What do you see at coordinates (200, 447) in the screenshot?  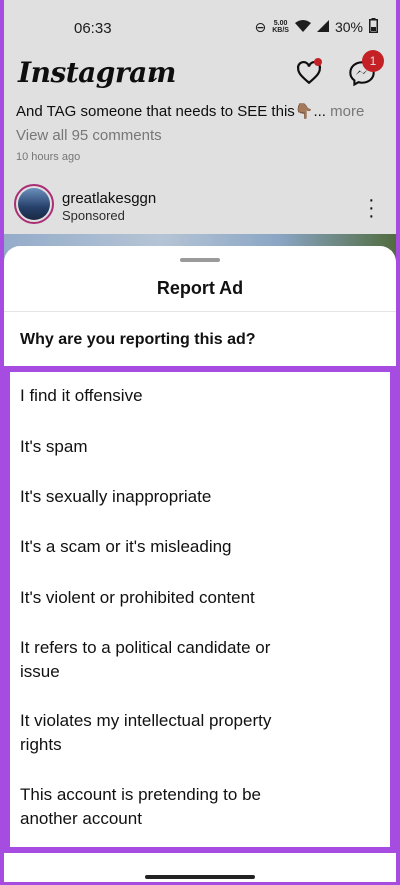 I see `report-option-spam: It's spam` at bounding box center [200, 447].